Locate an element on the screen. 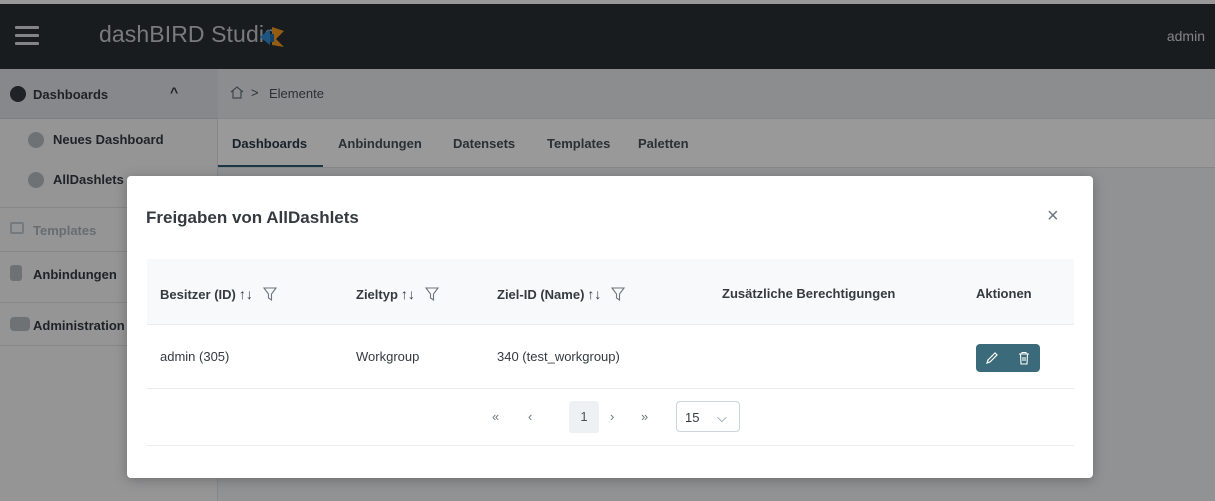 This screenshot has width=1215, height=501. cell-target-id: 340 (test_workgroup) is located at coordinates (558, 356).